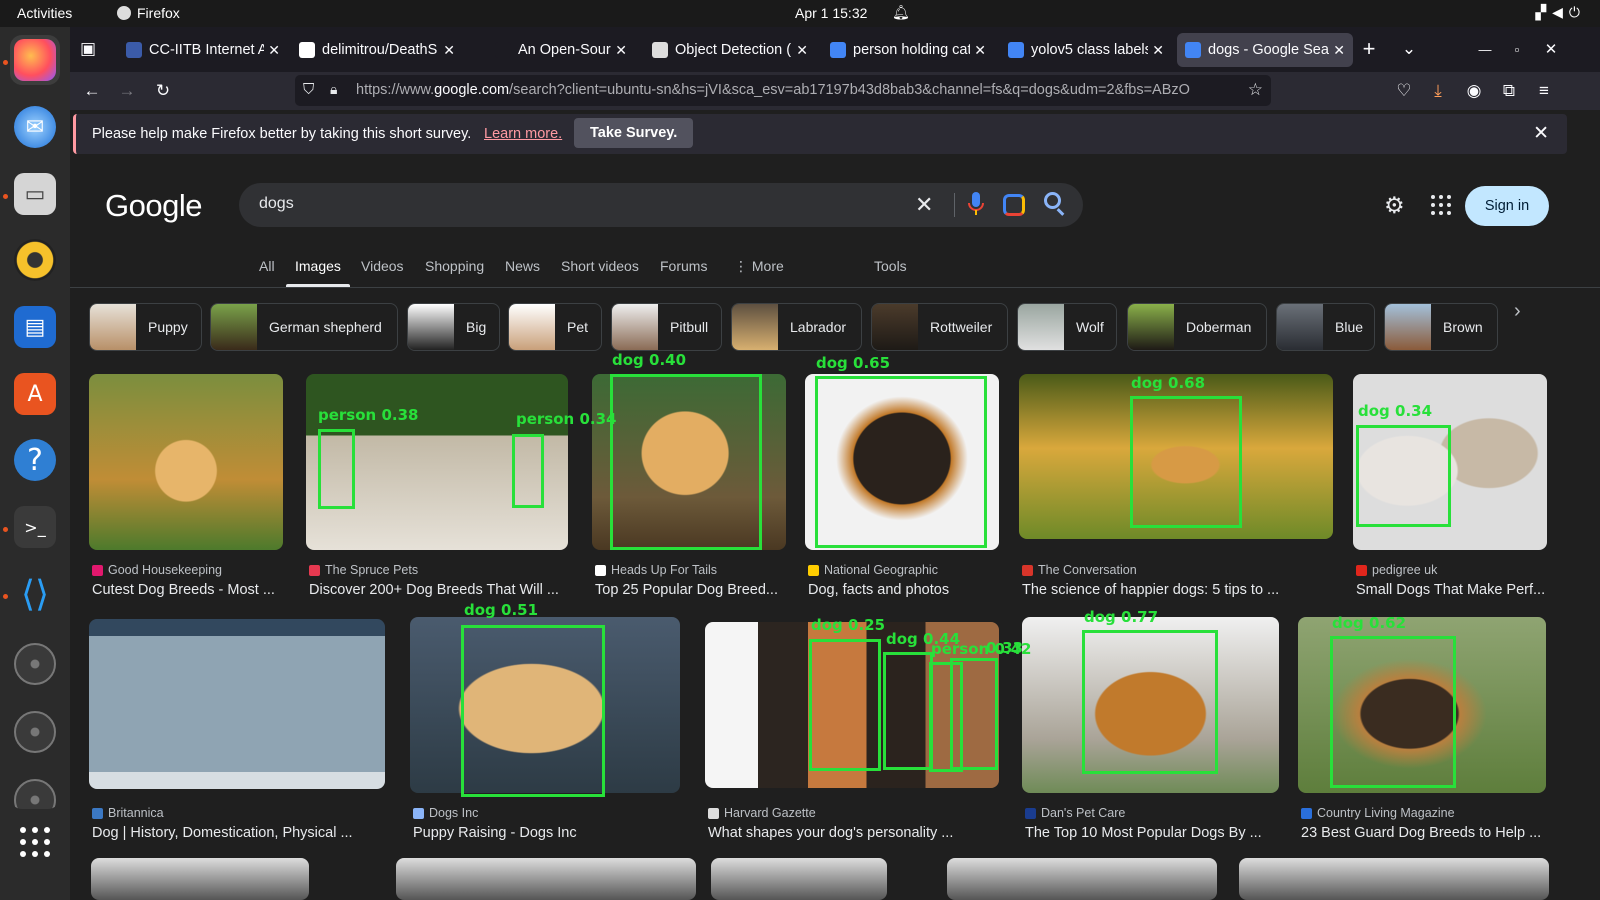  Describe the element at coordinates (1404, 91) in the screenshot. I see `pocket-icon: ♡` at that location.